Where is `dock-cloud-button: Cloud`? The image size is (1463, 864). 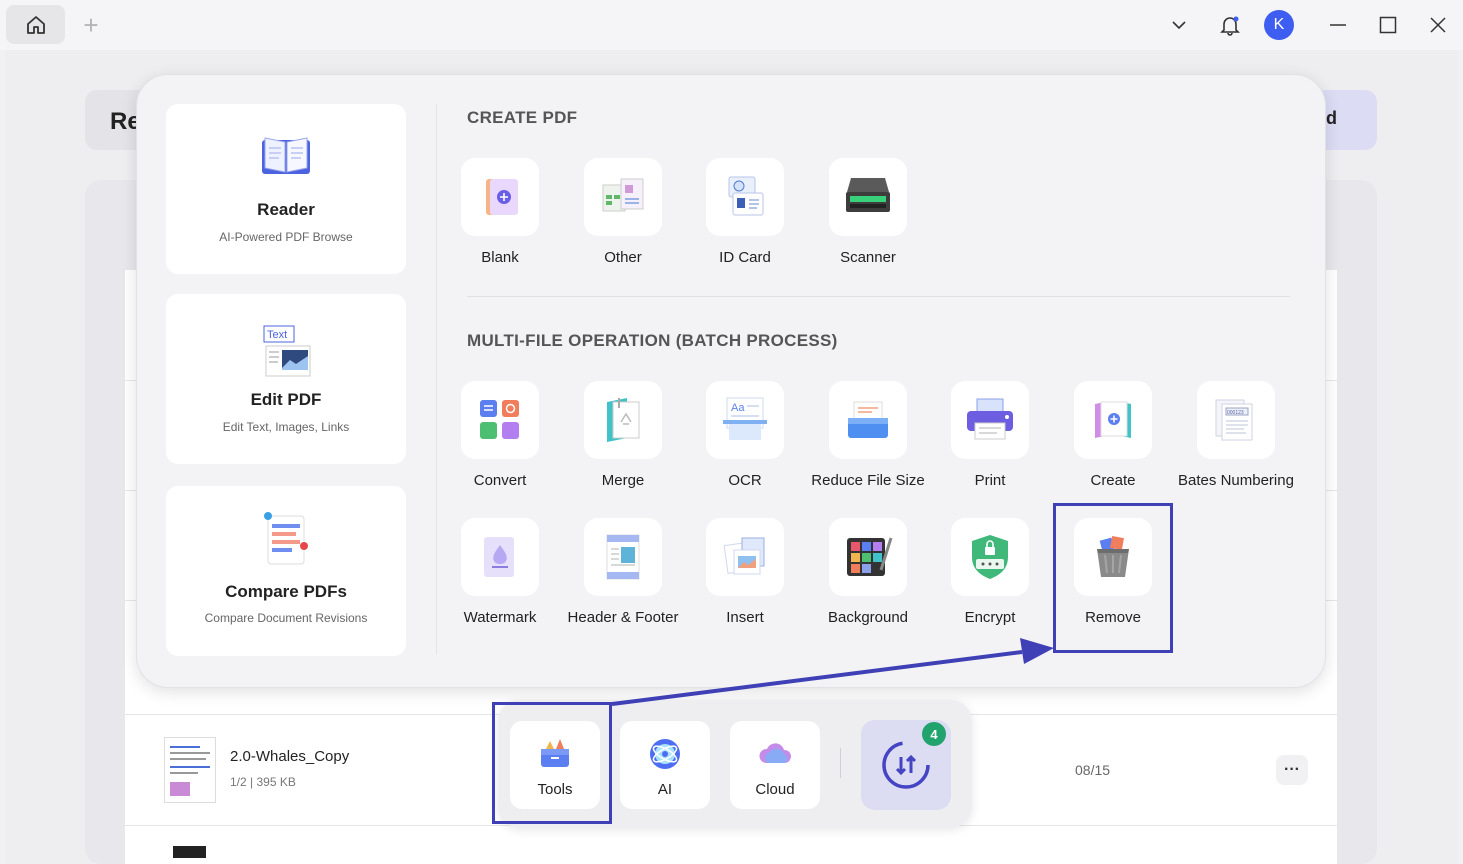
dock-cloud-button: Cloud is located at coordinates (775, 765).